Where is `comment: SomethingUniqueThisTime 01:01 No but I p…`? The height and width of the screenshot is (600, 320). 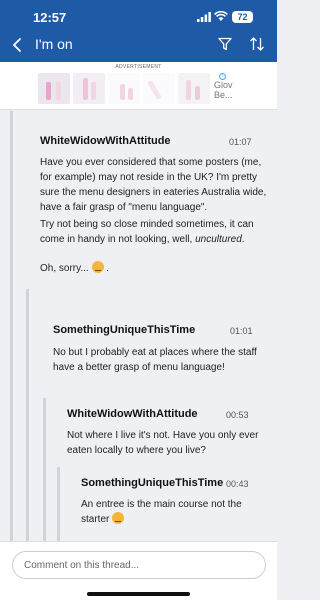 comment: SomethingUniqueThisTime 01:01 No but I p… is located at coordinates (158, 343).